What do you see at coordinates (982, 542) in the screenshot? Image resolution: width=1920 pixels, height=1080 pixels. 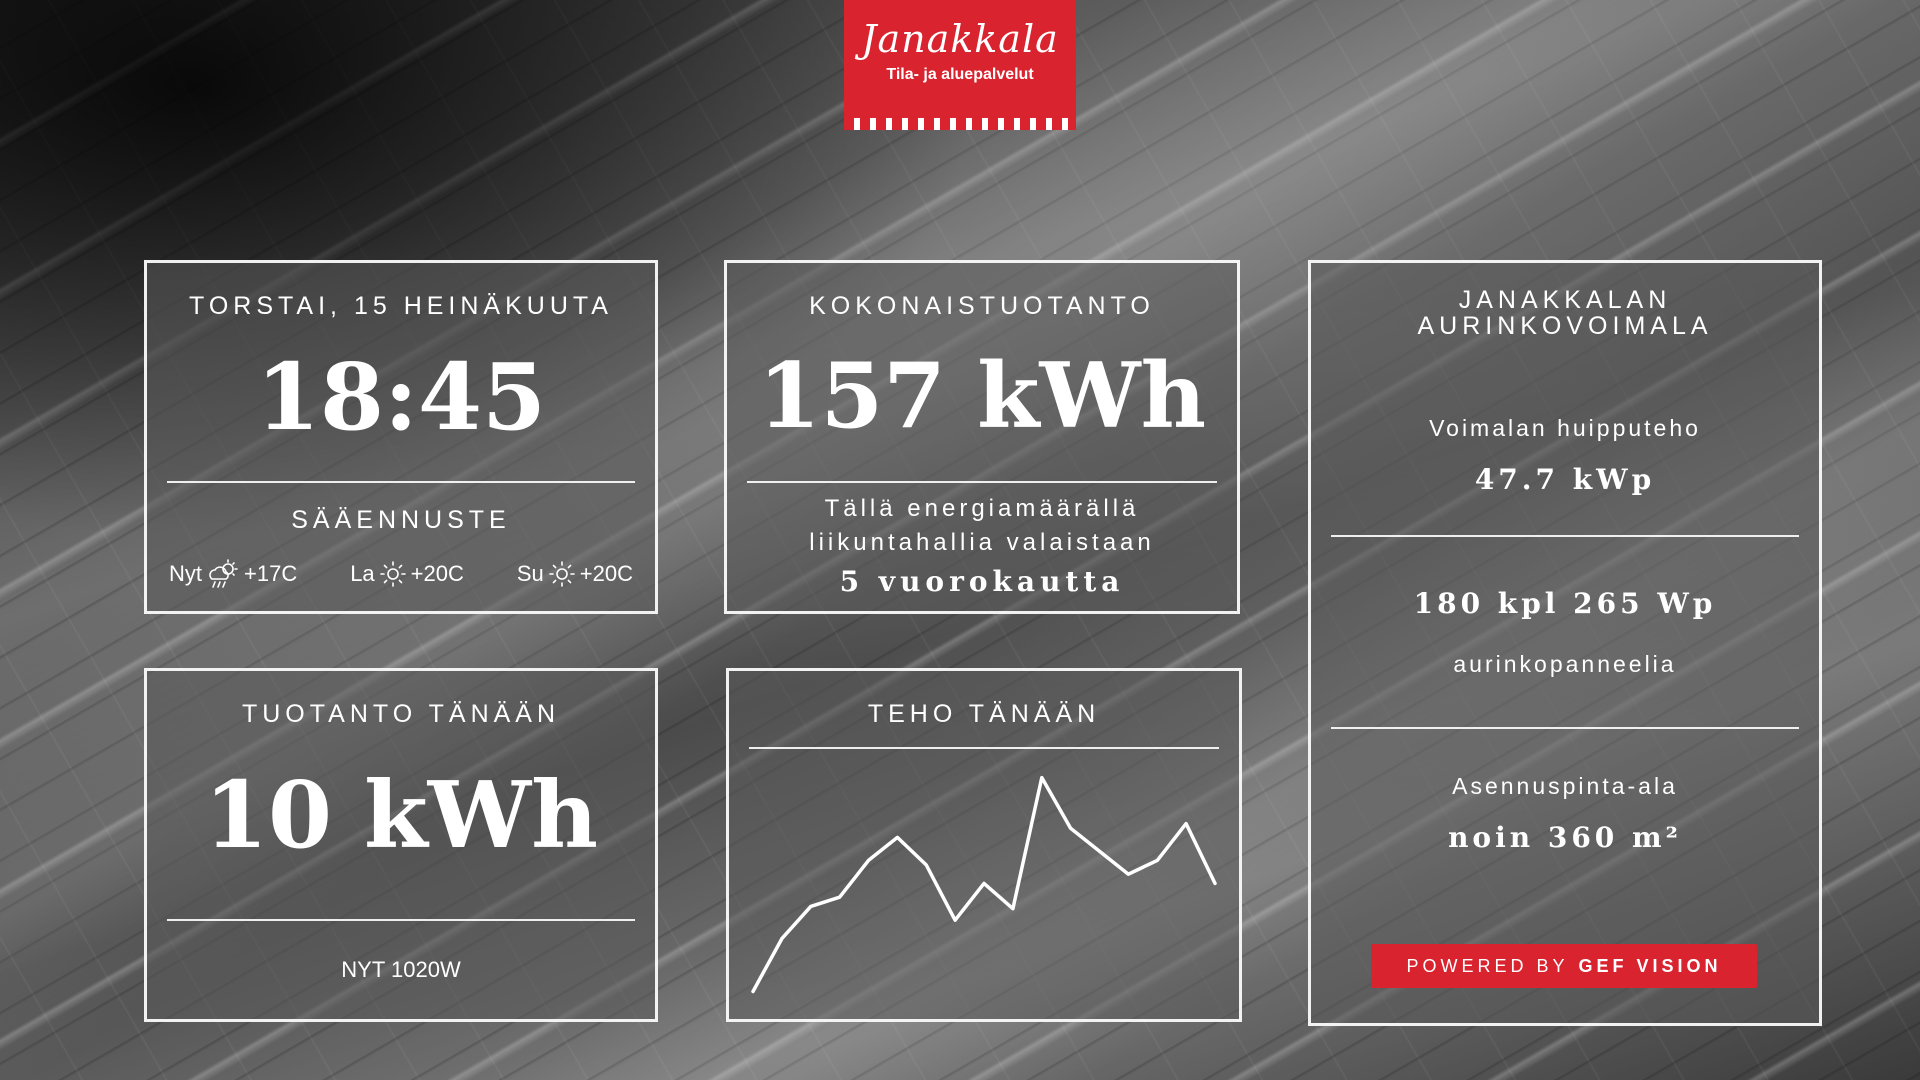 I see `total-desc-line2: liikuntahallia valaistaan` at bounding box center [982, 542].